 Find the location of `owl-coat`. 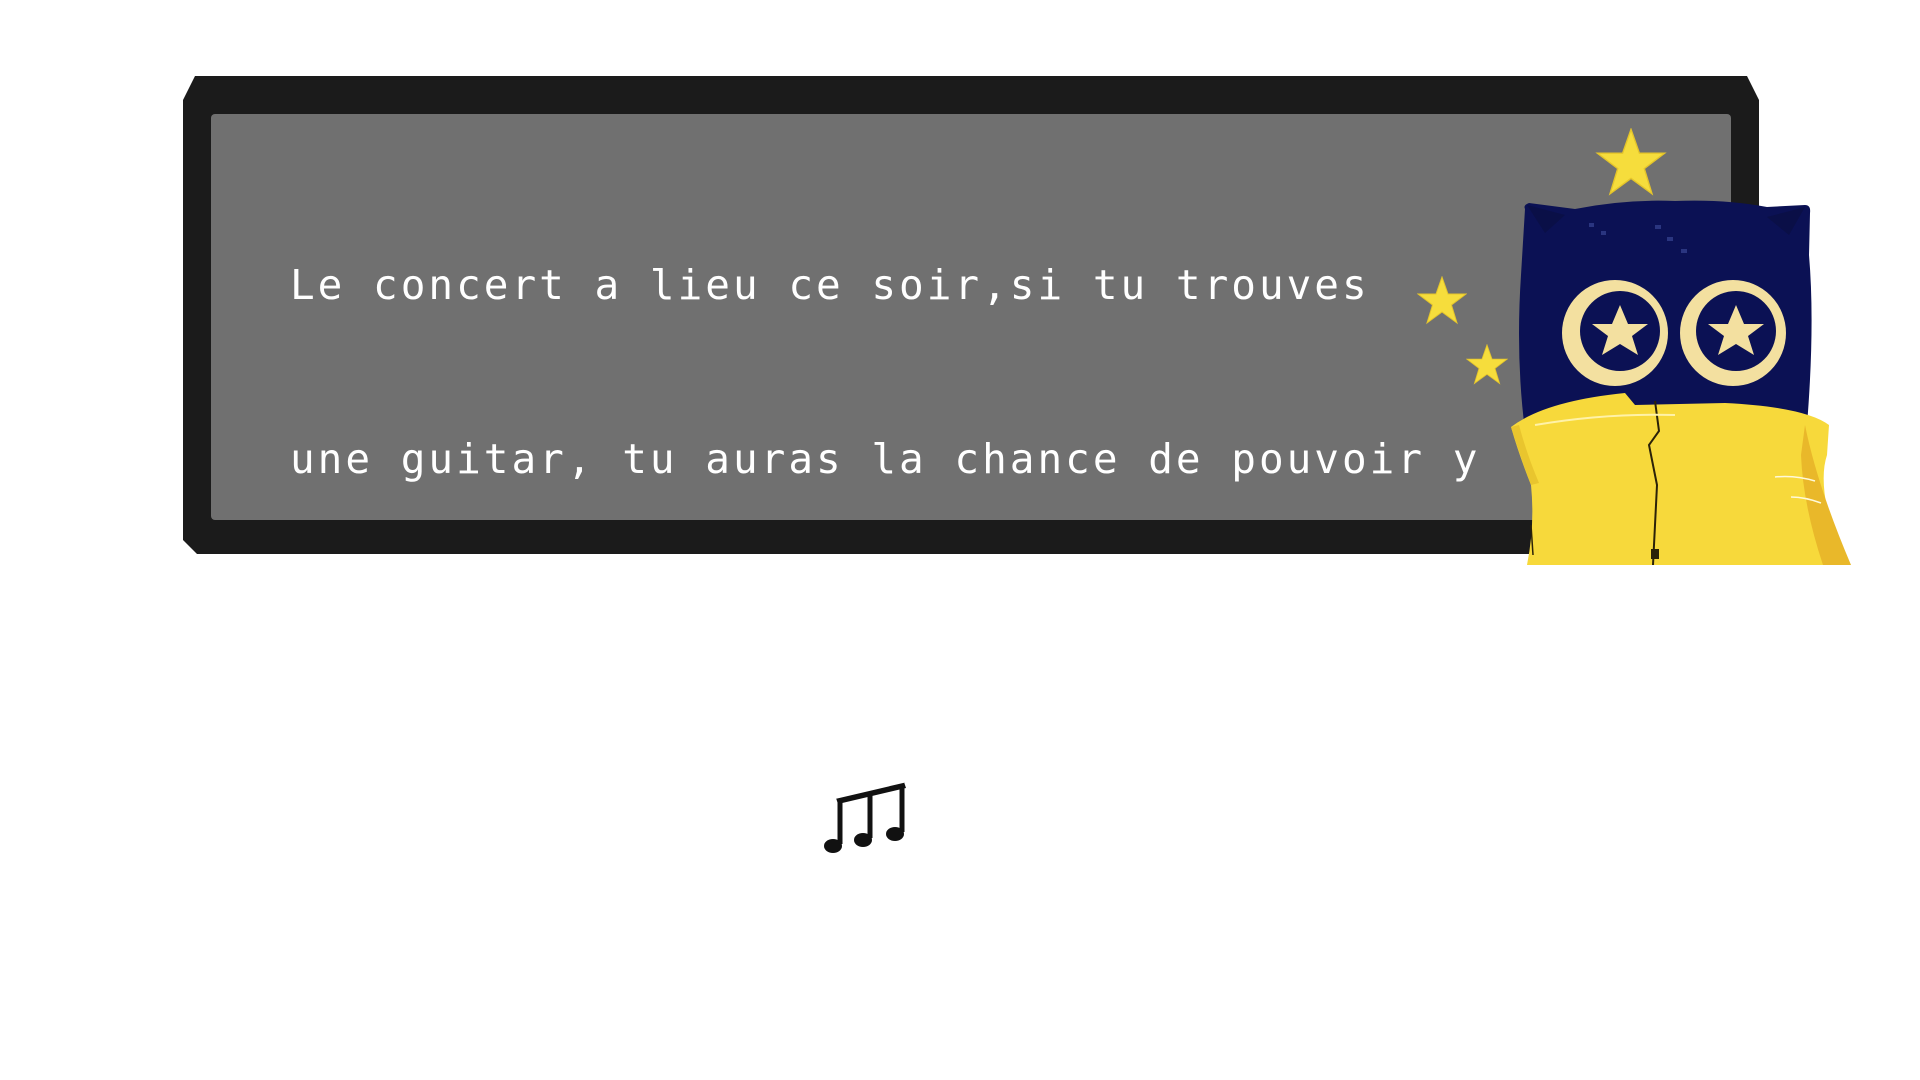

owl-coat is located at coordinates (1681, 479).